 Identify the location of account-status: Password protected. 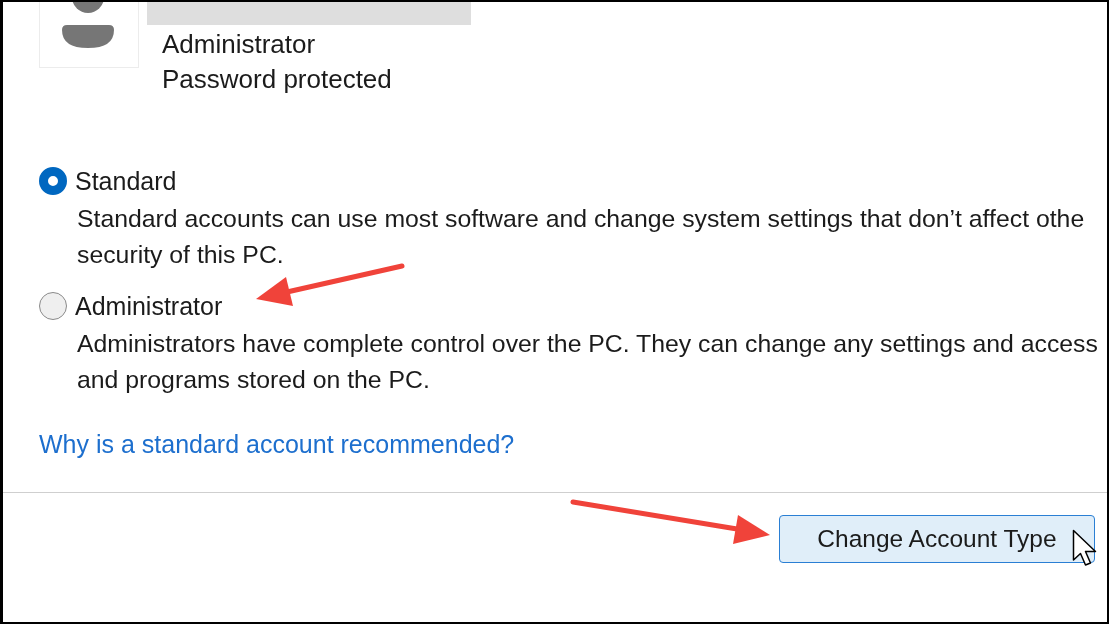
(277, 79).